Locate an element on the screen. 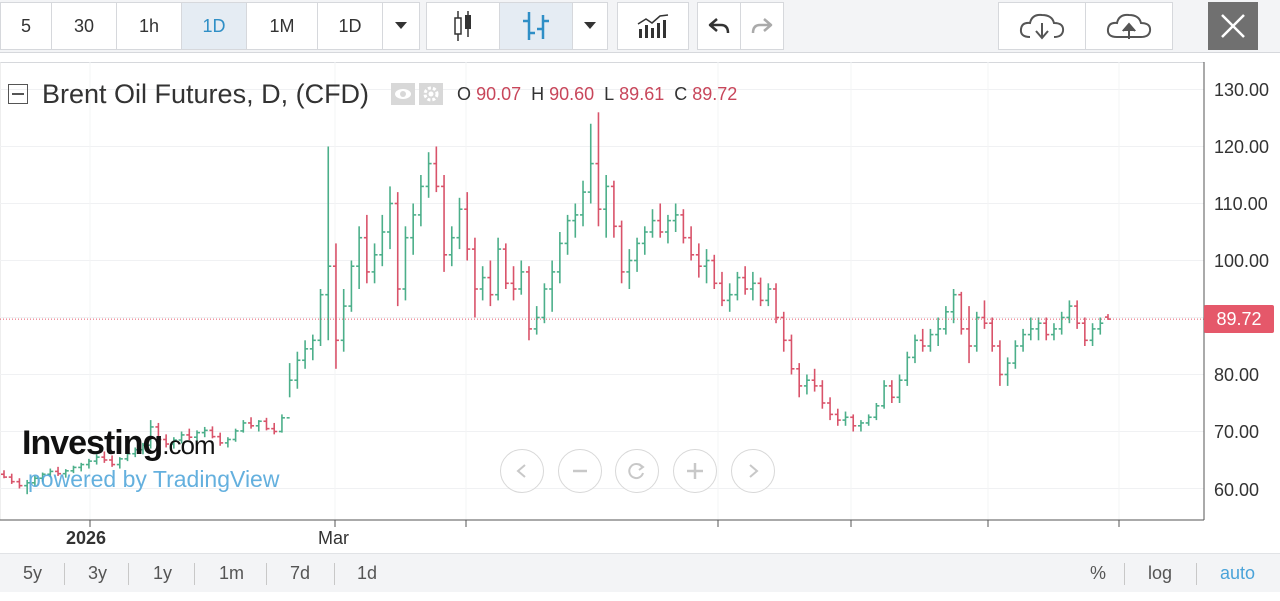 This screenshot has width=1280, height=601. y-tick-label: 70.00 is located at coordinates (1237, 432).